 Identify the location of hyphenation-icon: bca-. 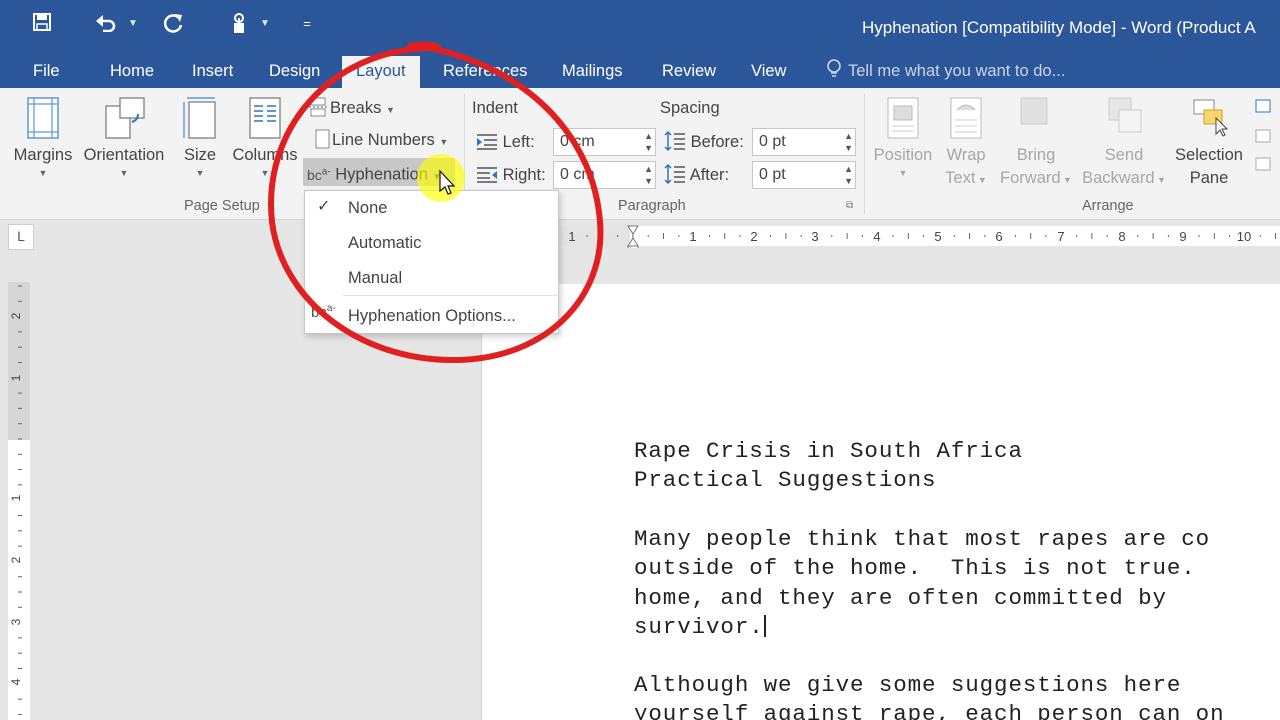
(319, 174).